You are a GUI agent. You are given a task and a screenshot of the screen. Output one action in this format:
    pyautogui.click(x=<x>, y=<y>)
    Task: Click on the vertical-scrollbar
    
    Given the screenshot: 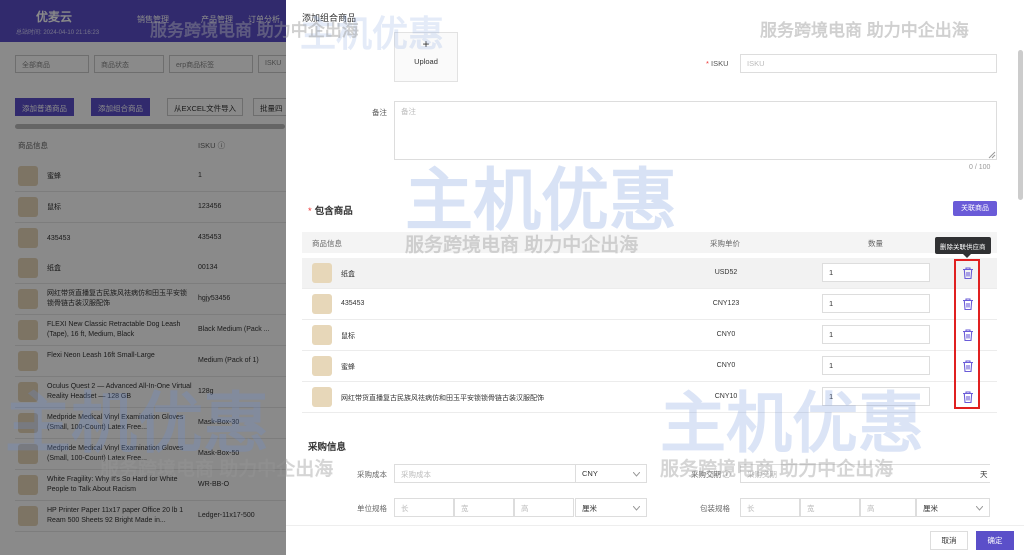 What is the action you would take?
    pyautogui.click(x=1020, y=125)
    